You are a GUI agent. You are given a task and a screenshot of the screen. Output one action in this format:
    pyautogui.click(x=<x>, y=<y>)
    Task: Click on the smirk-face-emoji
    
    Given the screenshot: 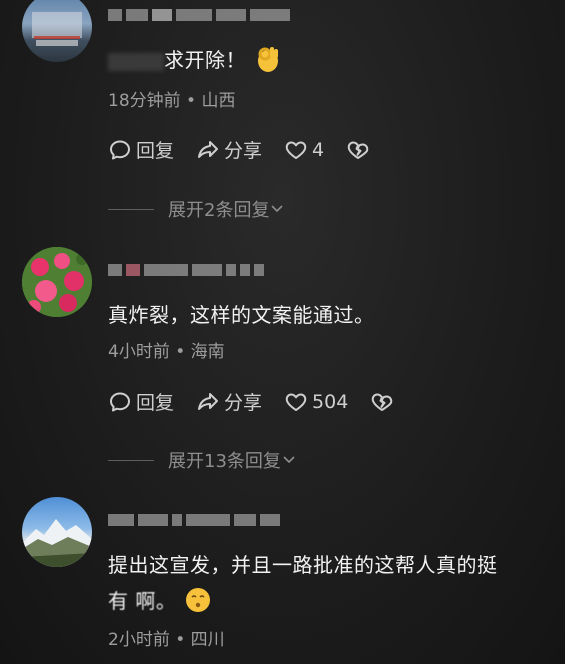 What is the action you would take?
    pyautogui.click(x=198, y=602)
    